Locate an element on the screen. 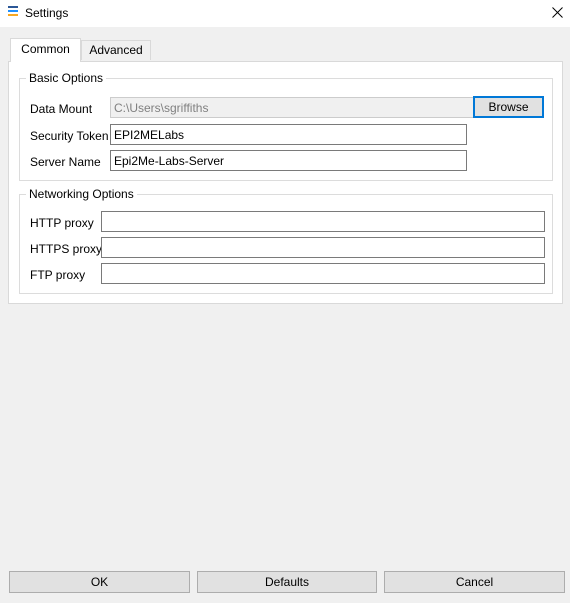 The width and height of the screenshot is (570, 603). data-mount-input is located at coordinates (293, 107).